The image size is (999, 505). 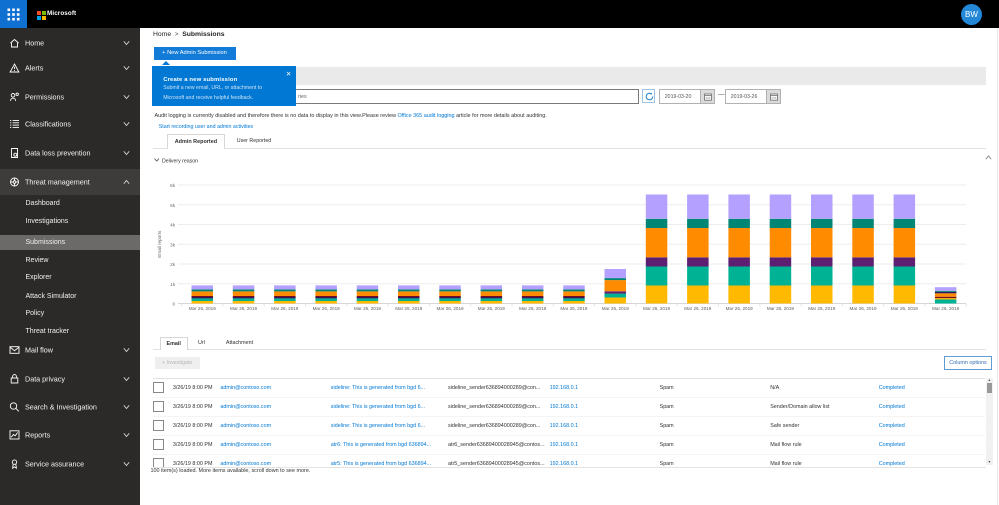 What do you see at coordinates (159, 244) in the screenshot?
I see `svg-text: Email reports` at bounding box center [159, 244].